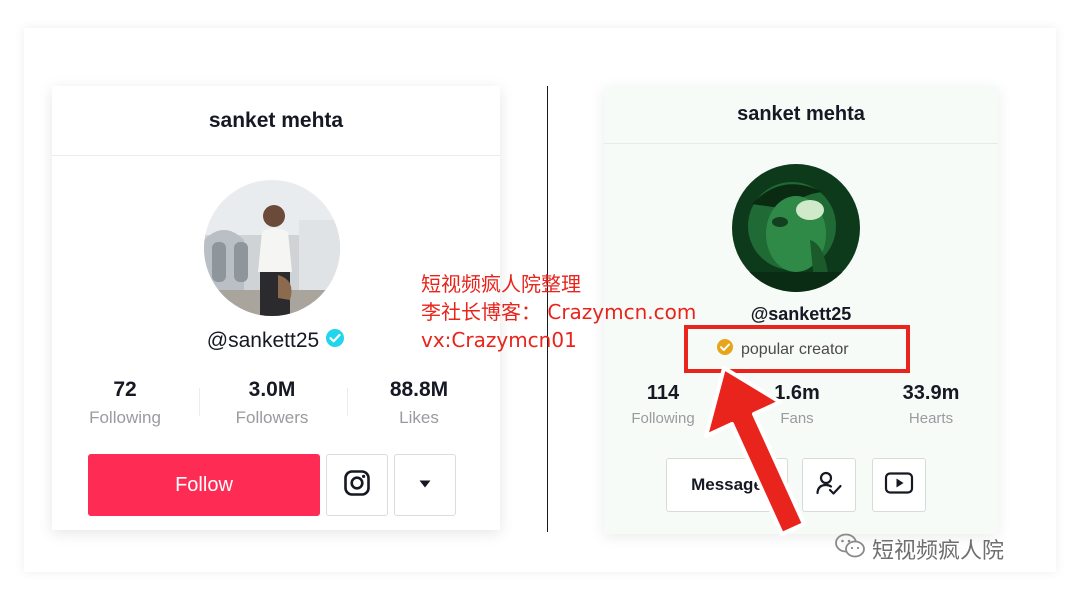 The width and height of the screenshot is (1080, 597). Describe the element at coordinates (204, 485) in the screenshot. I see `follow-button: Follow` at that location.